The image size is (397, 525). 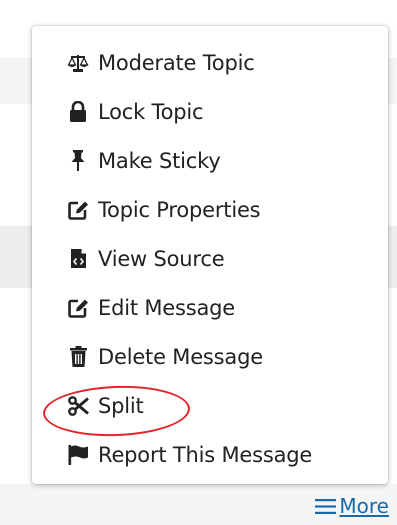 What do you see at coordinates (78, 63) in the screenshot?
I see `scales-icon` at bounding box center [78, 63].